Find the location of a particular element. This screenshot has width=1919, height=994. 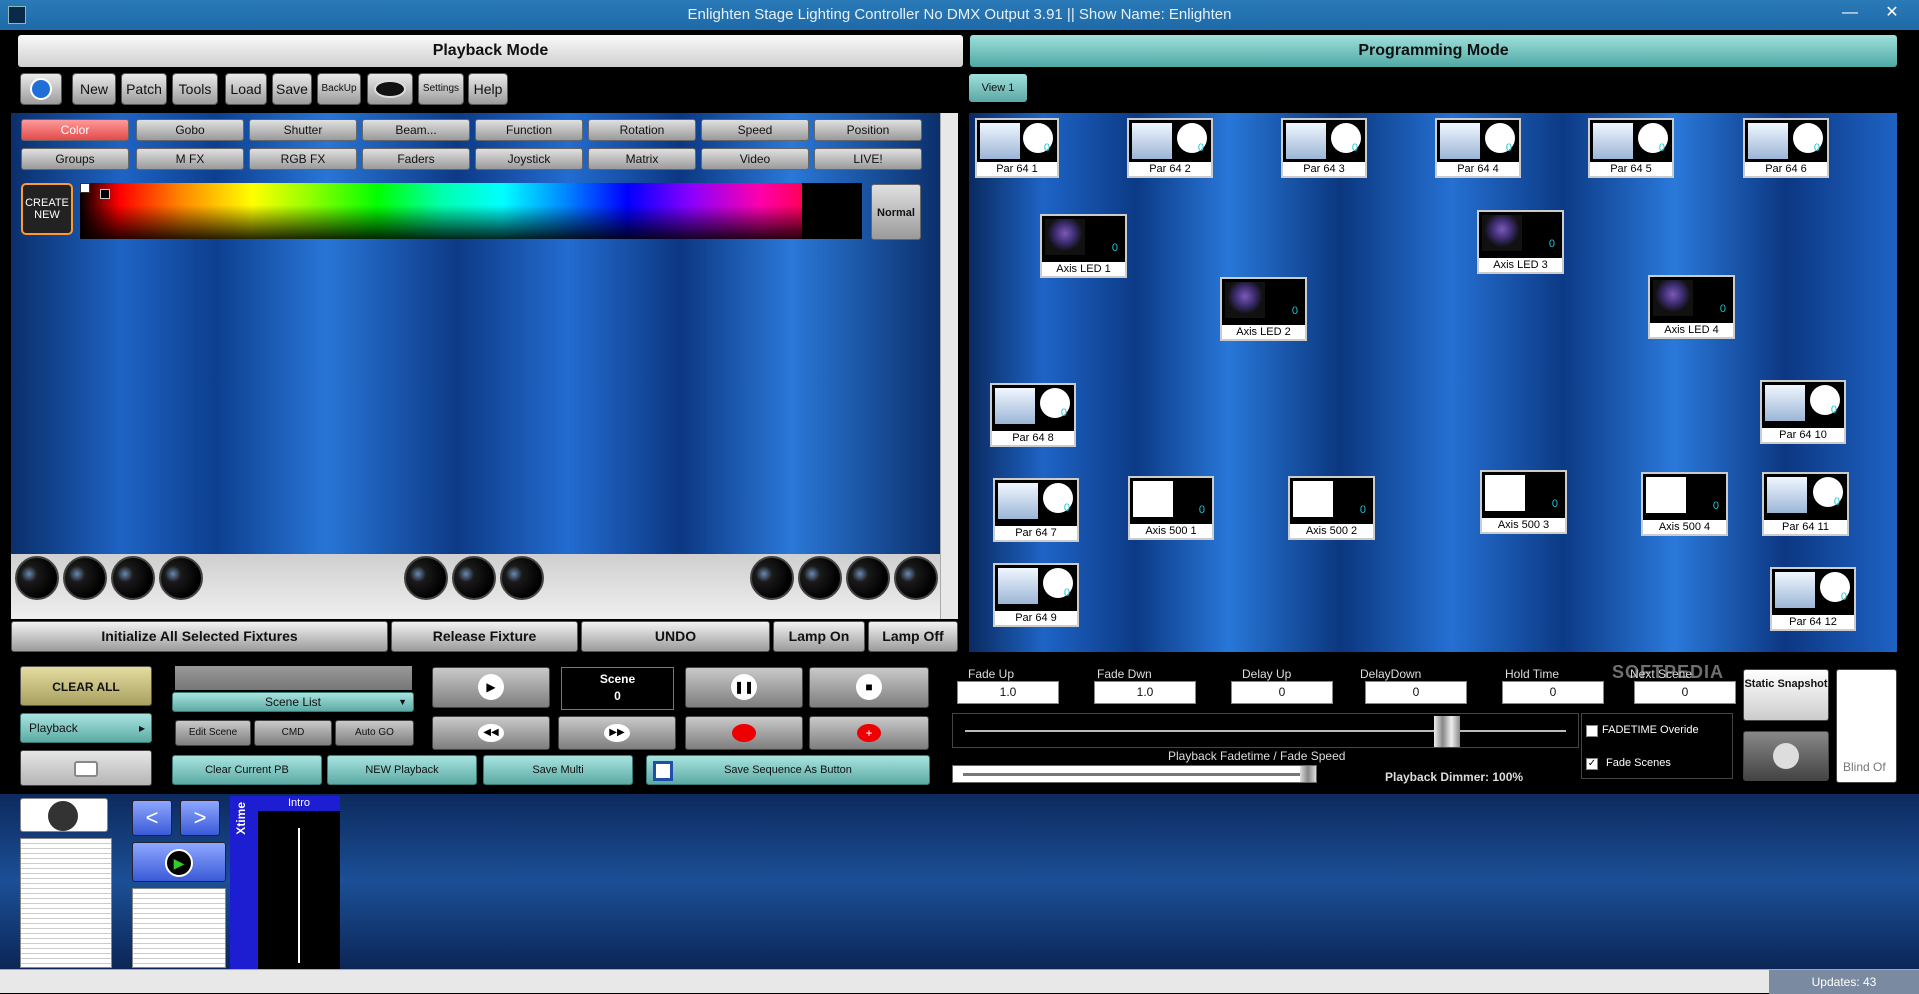

tab-function: Function is located at coordinates (529, 130).